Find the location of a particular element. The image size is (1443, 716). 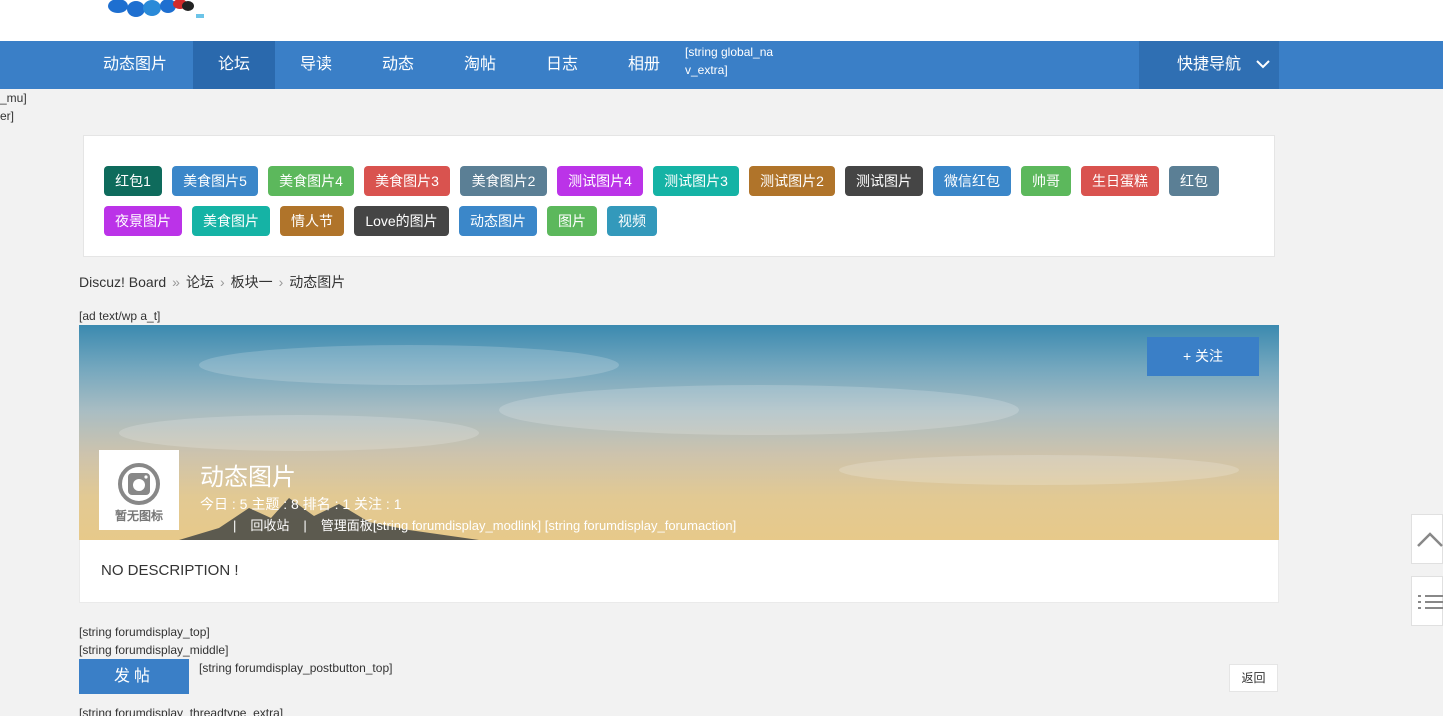

tag-item: 美食图片4 is located at coordinates (311, 181).